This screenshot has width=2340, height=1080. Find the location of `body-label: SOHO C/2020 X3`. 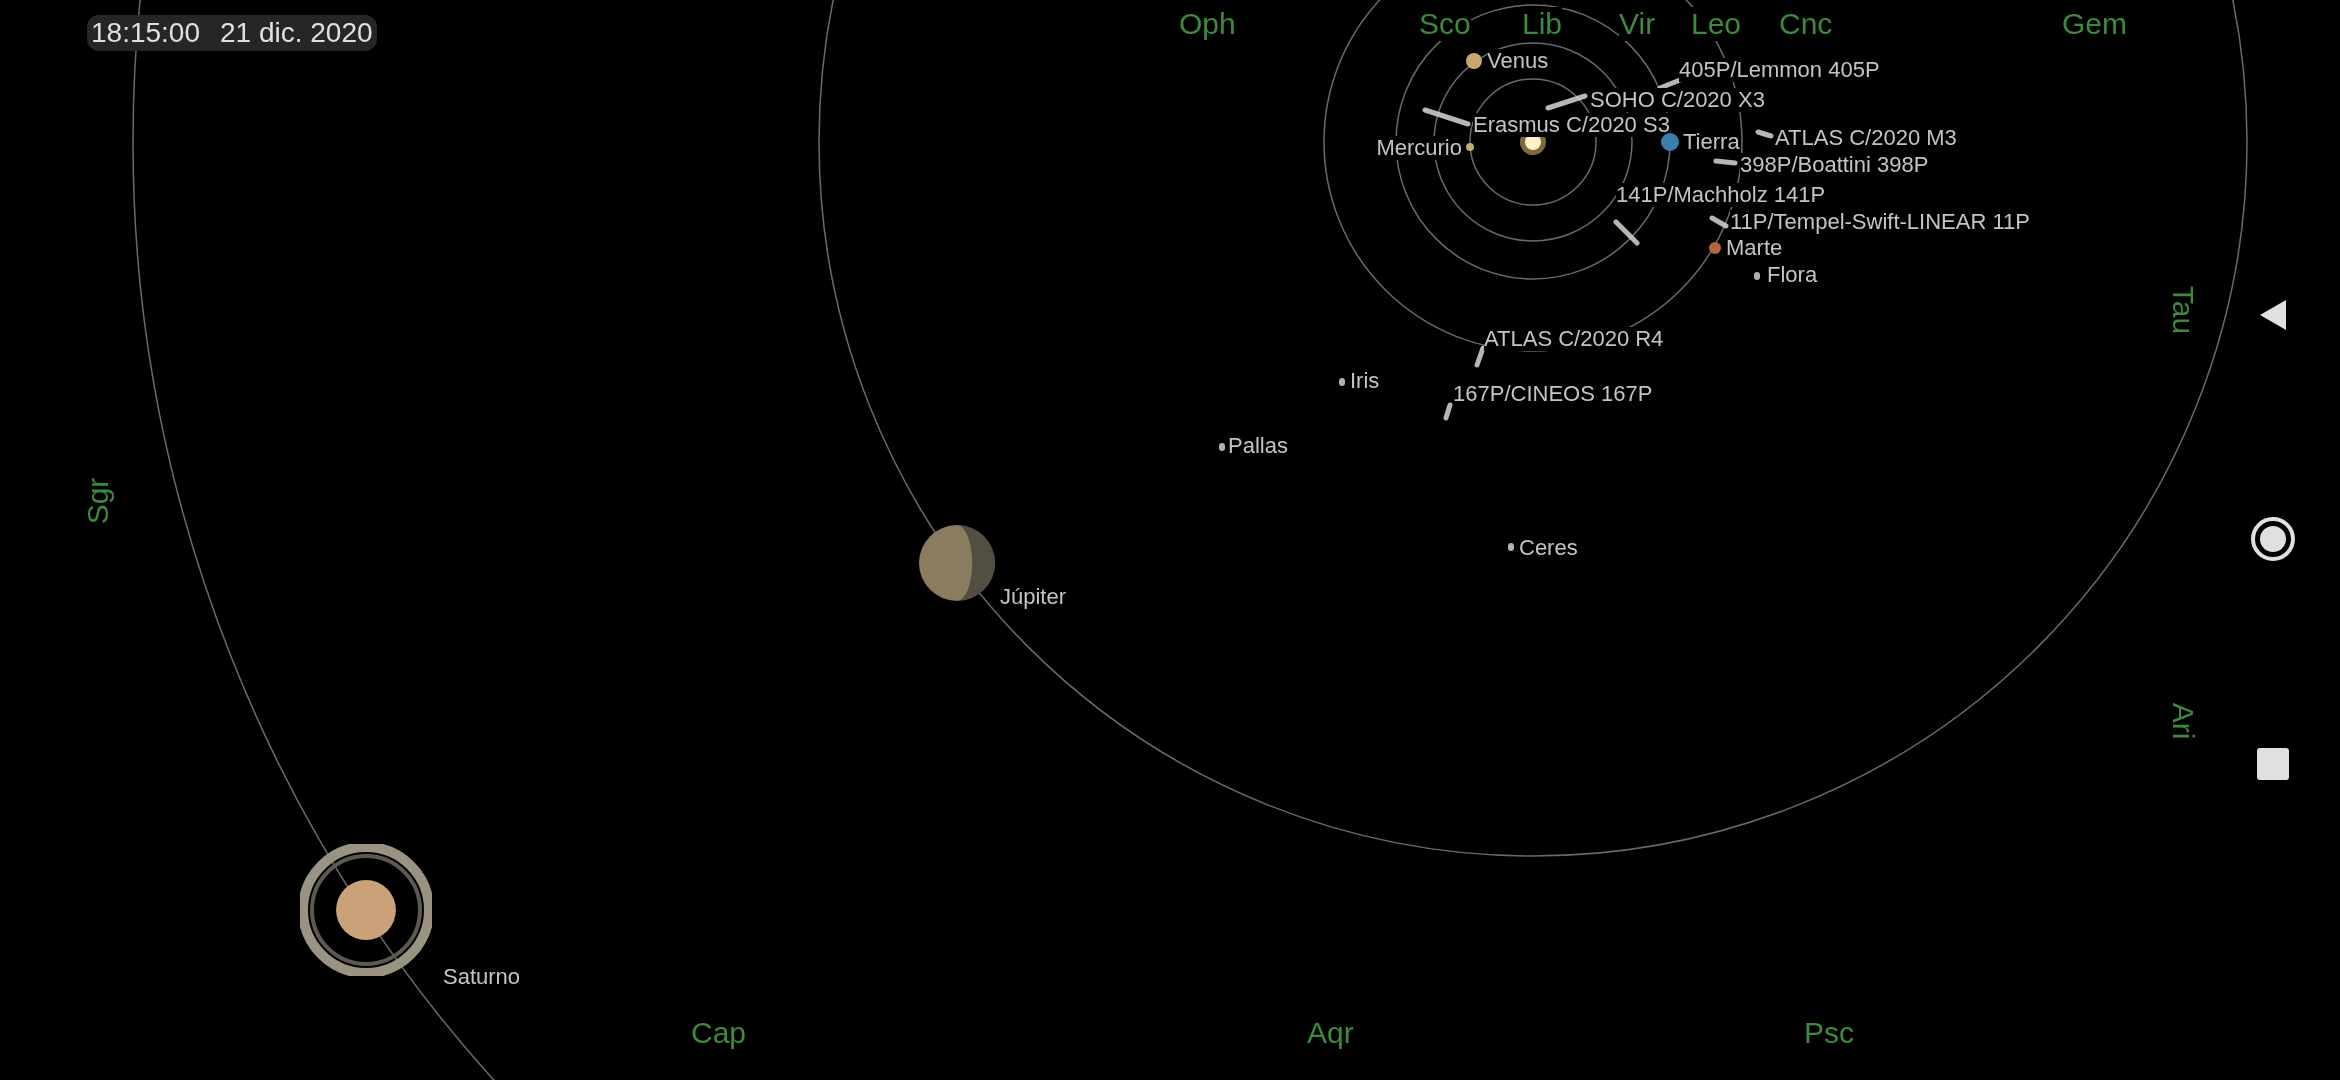

body-label: SOHO C/2020 X3 is located at coordinates (1677, 100).